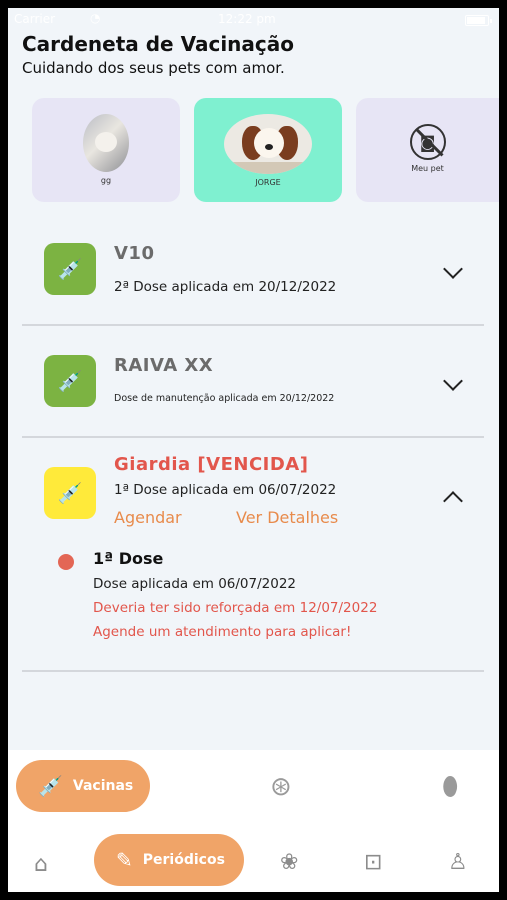 The height and width of the screenshot is (900, 507). Describe the element at coordinates (134, 253) in the screenshot. I see `vaccine-name: V10` at that location.